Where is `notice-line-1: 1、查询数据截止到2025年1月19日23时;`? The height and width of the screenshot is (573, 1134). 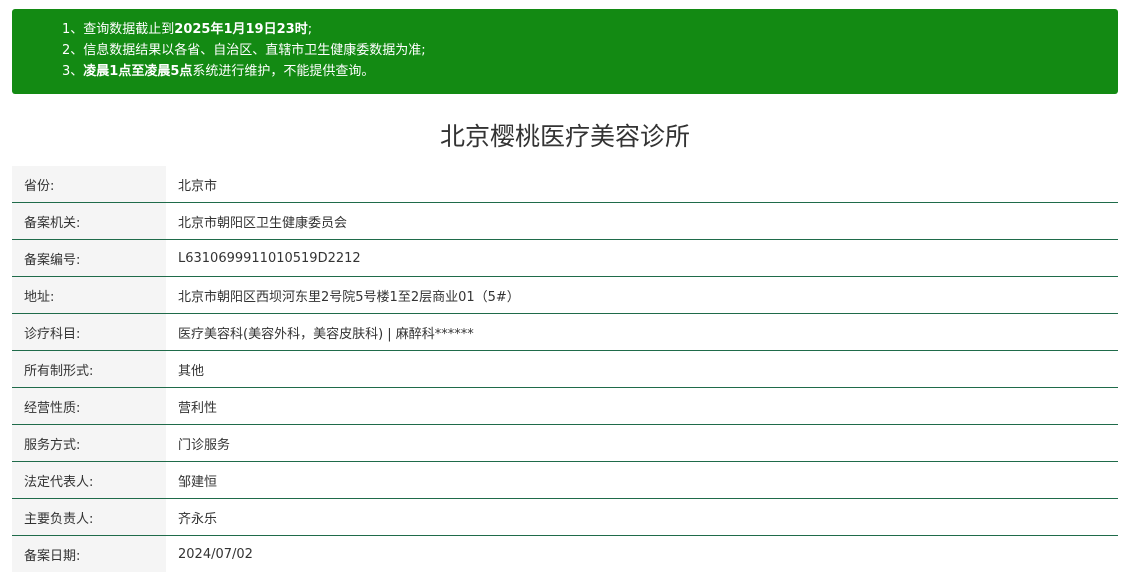
notice-line-1: 1、查询数据截止到2025年1月19日23时; is located at coordinates (590, 29).